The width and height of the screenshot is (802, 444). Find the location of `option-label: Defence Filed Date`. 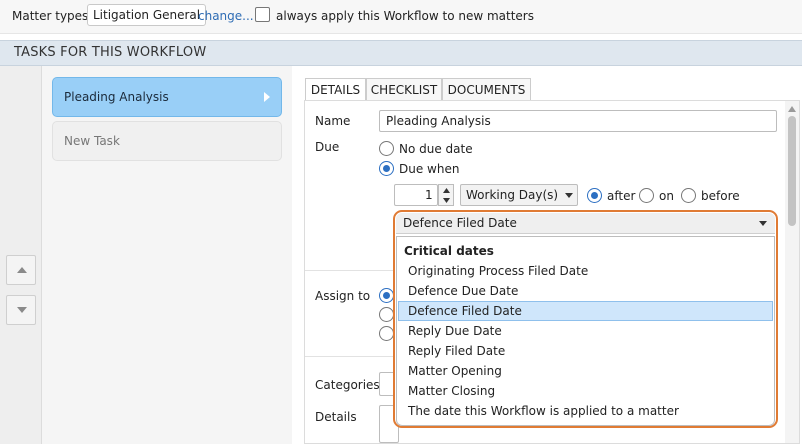

option-label: Defence Filed Date is located at coordinates (465, 311).